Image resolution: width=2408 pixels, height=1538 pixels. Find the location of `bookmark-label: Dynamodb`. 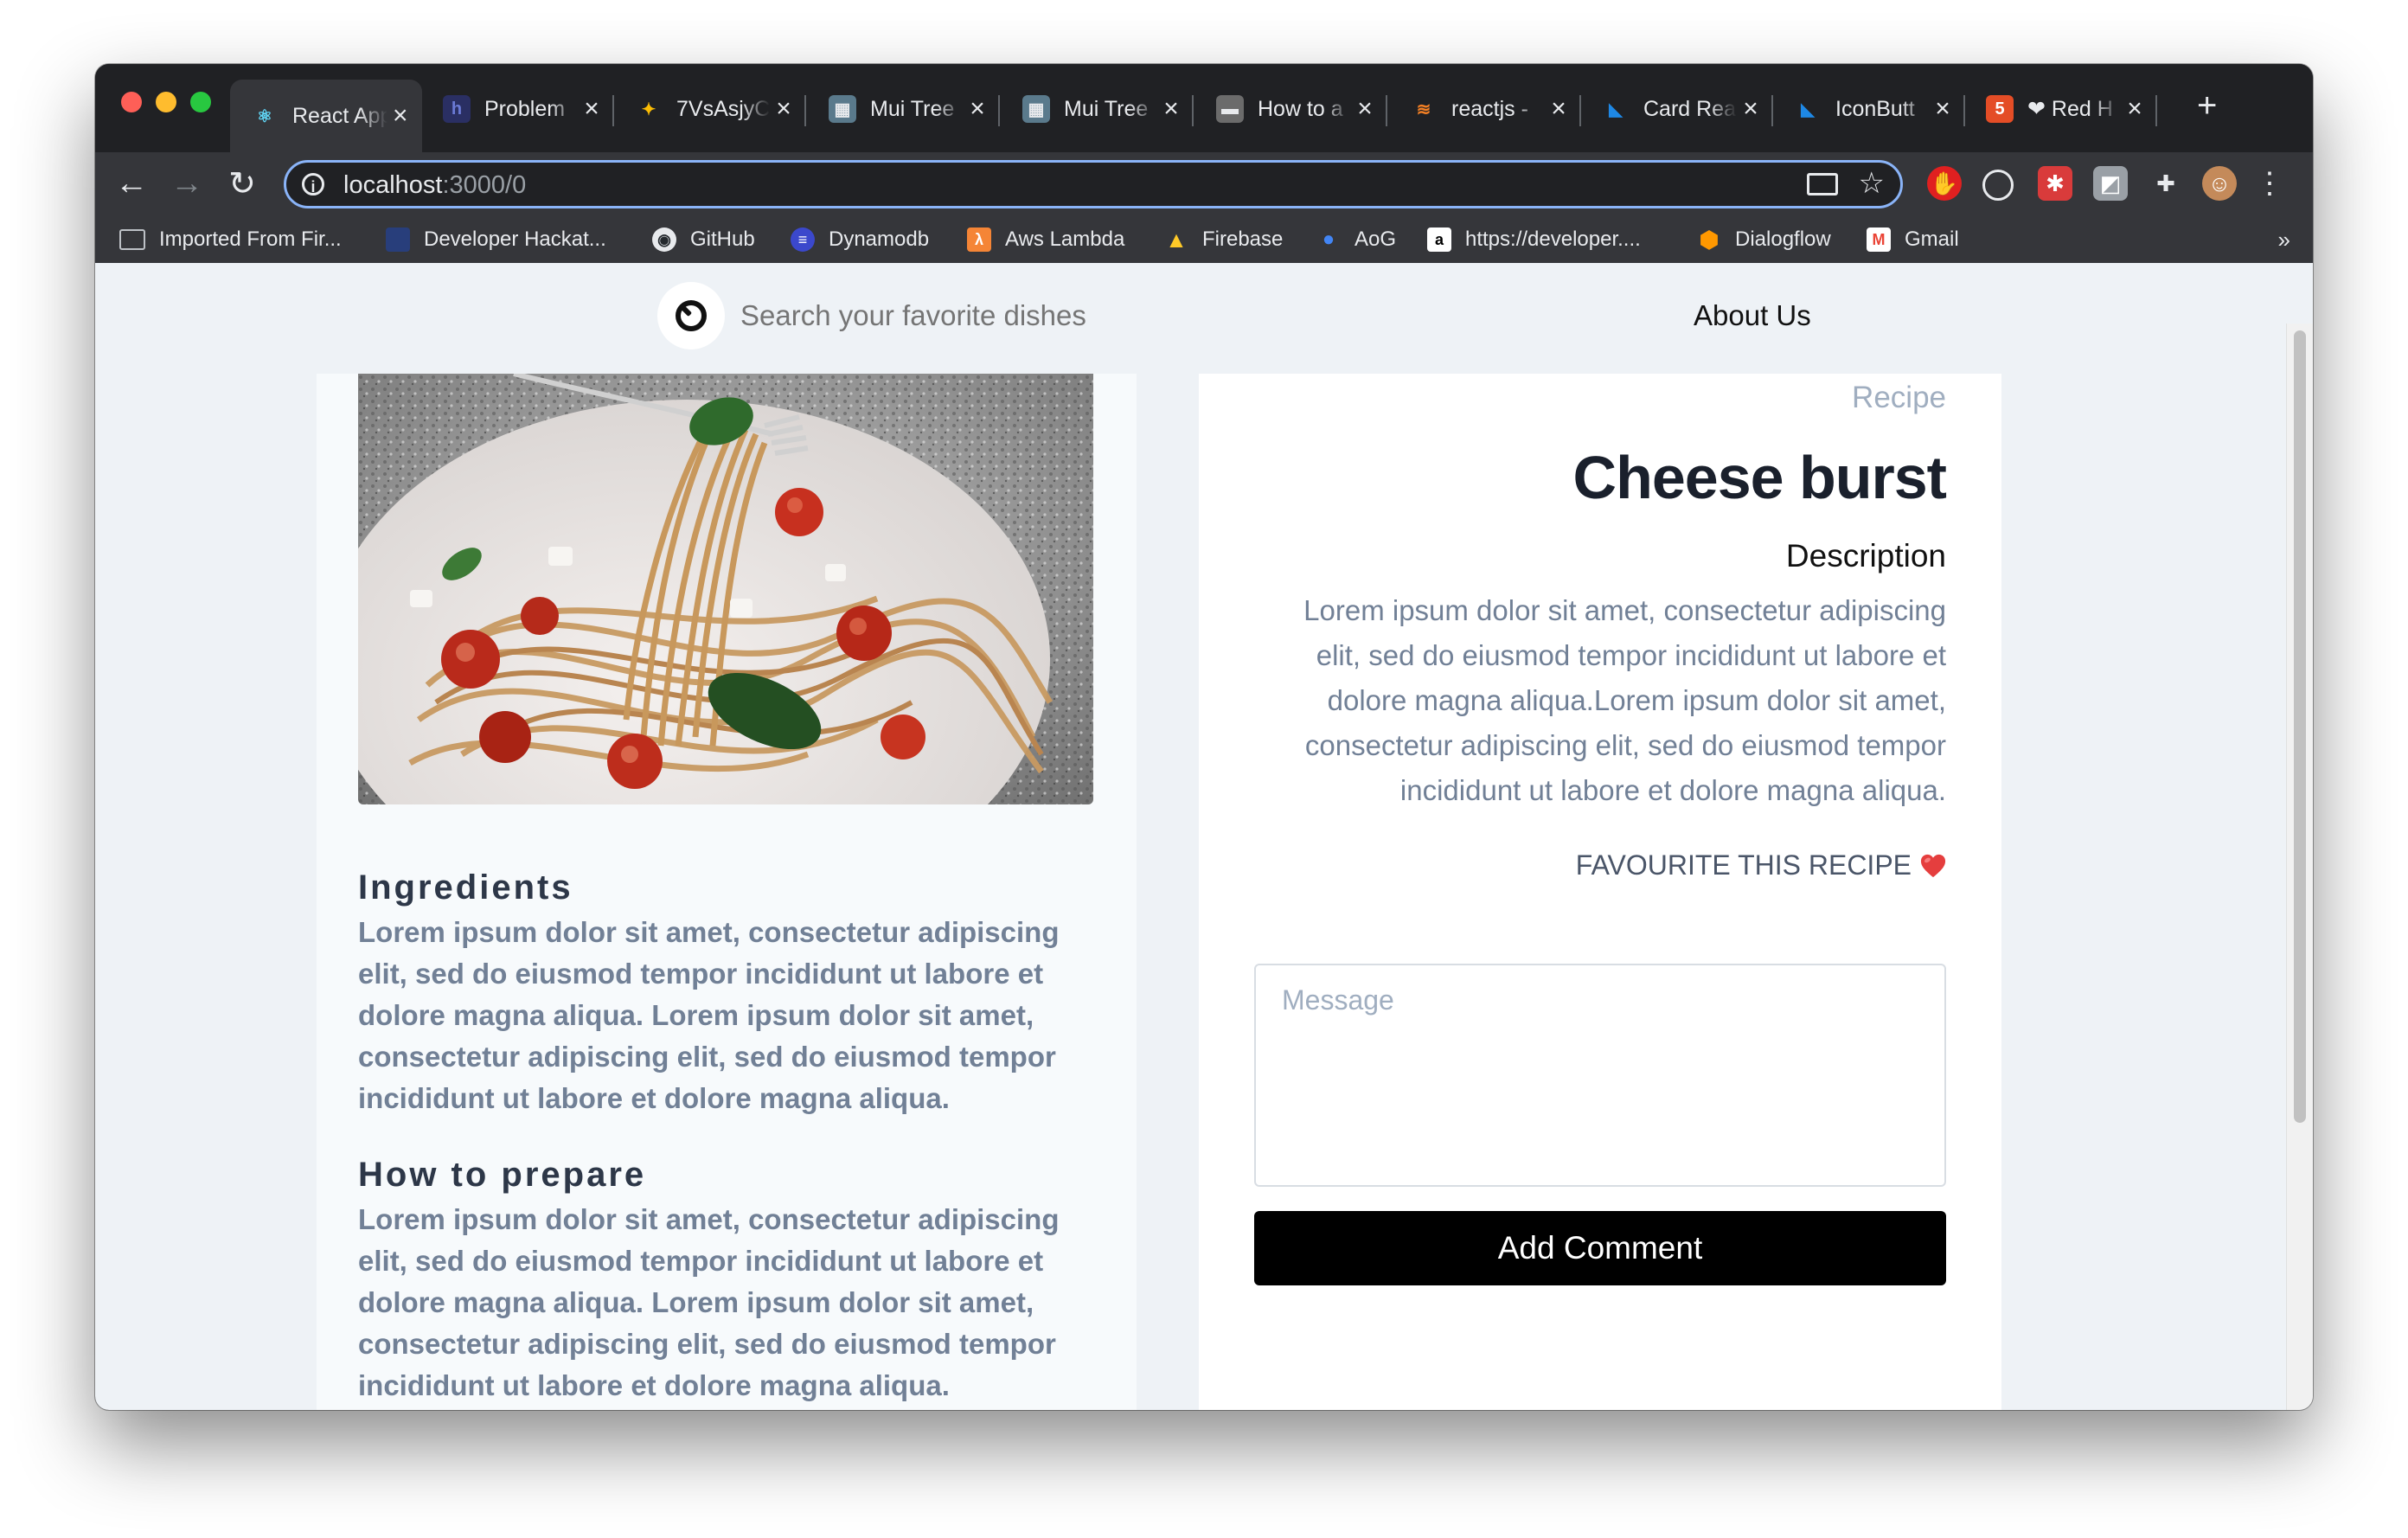

bookmark-label: Dynamodb is located at coordinates (879, 239).